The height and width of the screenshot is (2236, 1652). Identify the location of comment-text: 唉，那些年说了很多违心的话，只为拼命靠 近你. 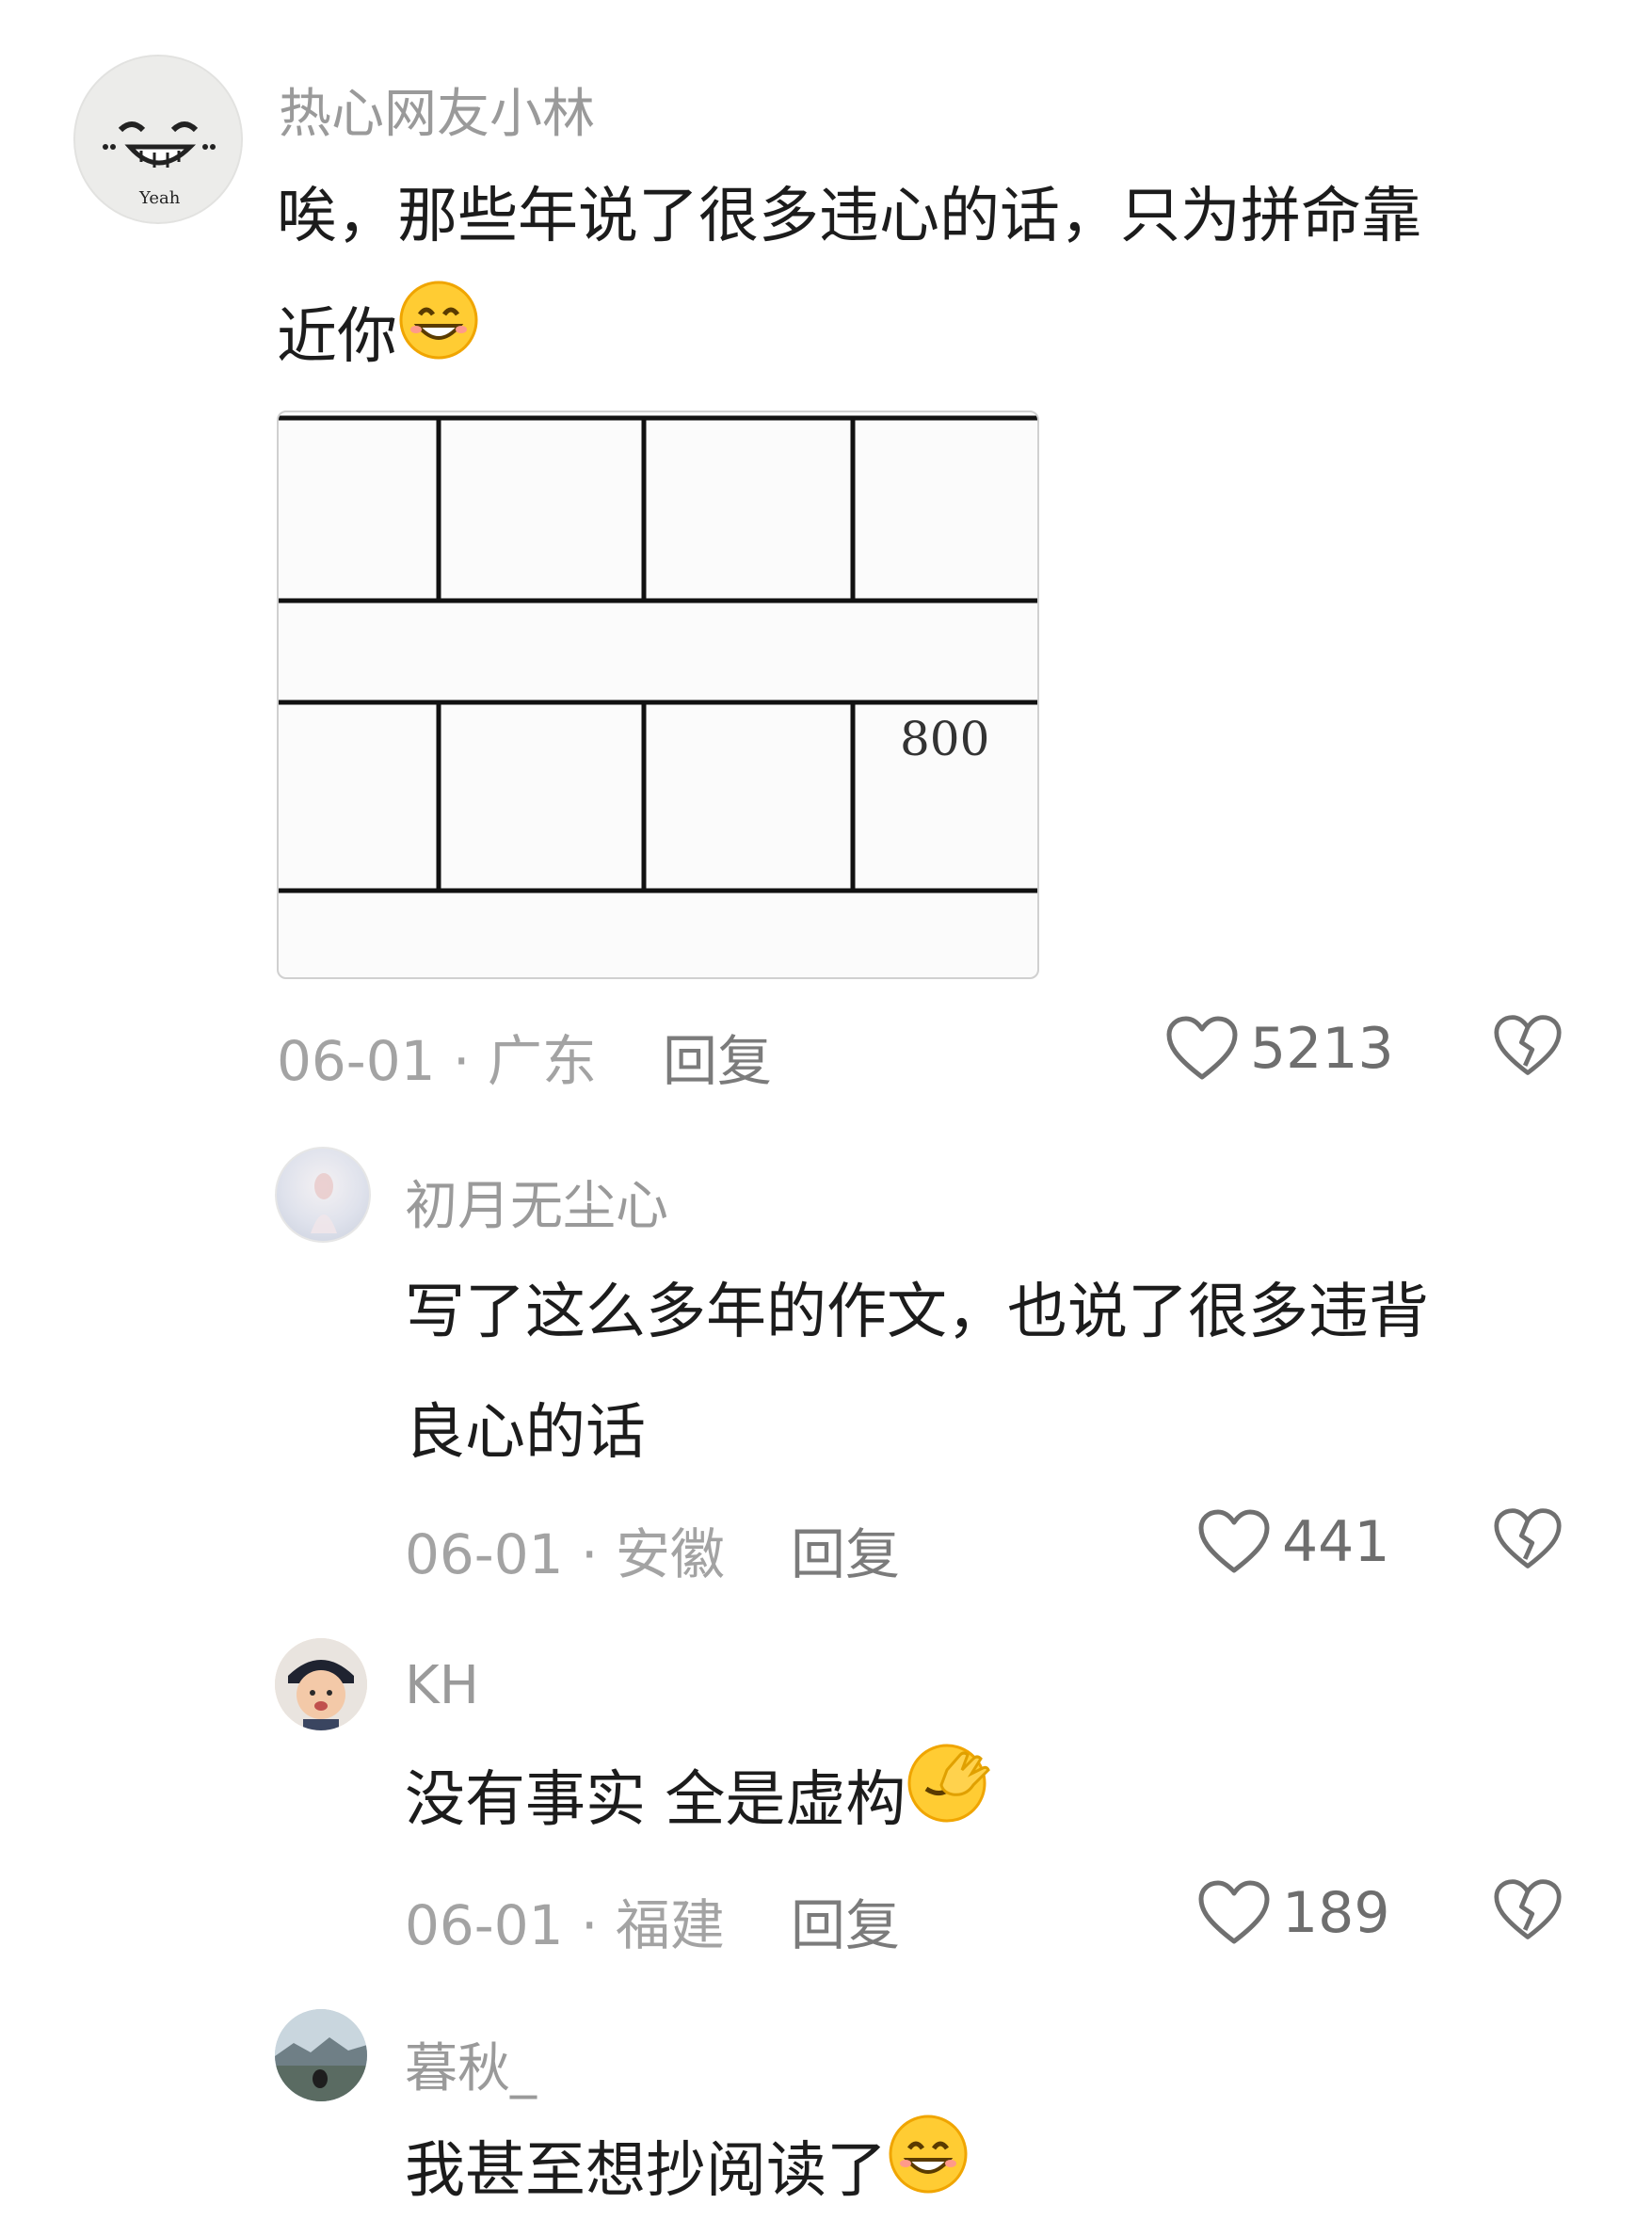
(936, 279).